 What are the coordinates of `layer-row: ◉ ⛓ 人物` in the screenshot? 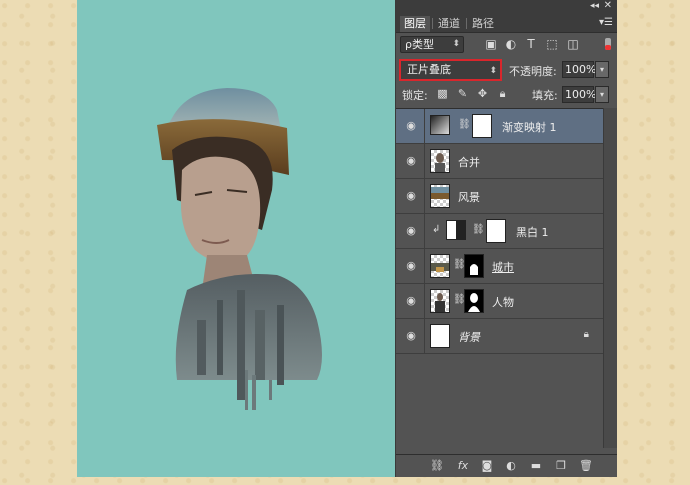 It's located at (500, 301).